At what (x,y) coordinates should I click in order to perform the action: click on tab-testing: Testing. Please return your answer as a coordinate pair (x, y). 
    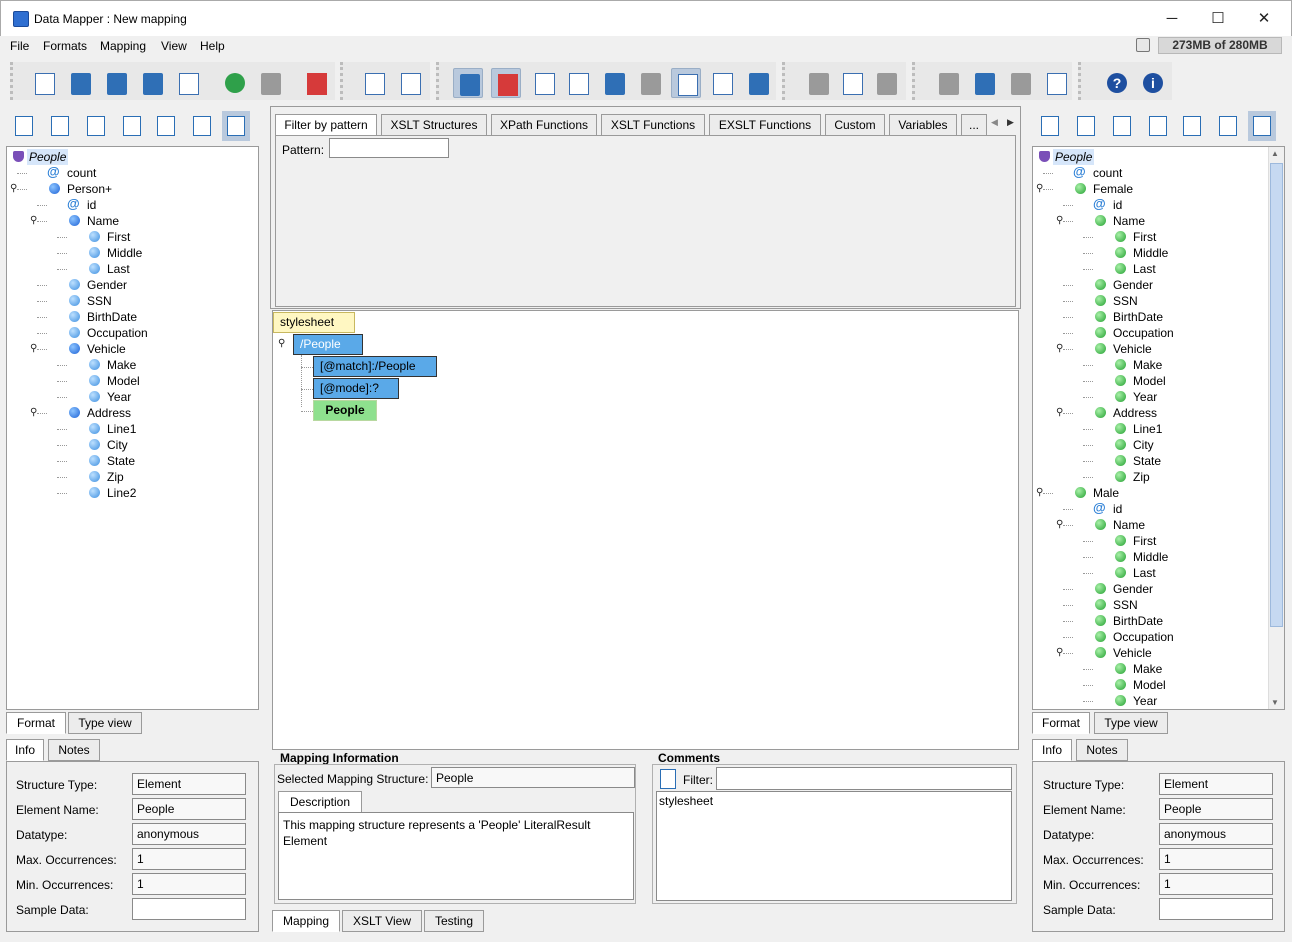
    Looking at the image, I should click on (454, 921).